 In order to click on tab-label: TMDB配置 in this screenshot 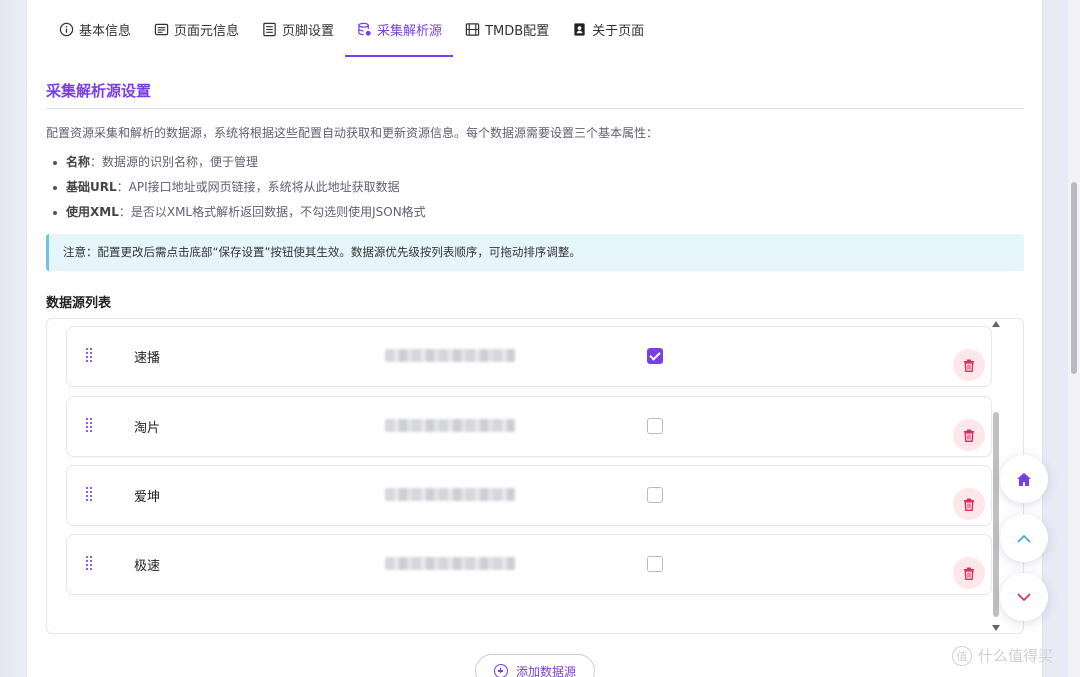, I will do `click(517, 31)`.